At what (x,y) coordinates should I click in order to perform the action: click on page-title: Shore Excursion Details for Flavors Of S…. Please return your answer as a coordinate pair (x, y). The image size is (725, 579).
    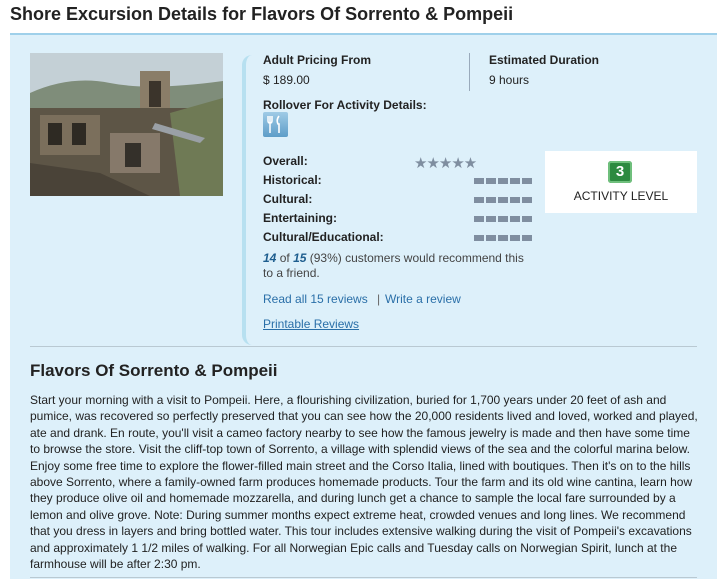
    Looking at the image, I should click on (262, 14).